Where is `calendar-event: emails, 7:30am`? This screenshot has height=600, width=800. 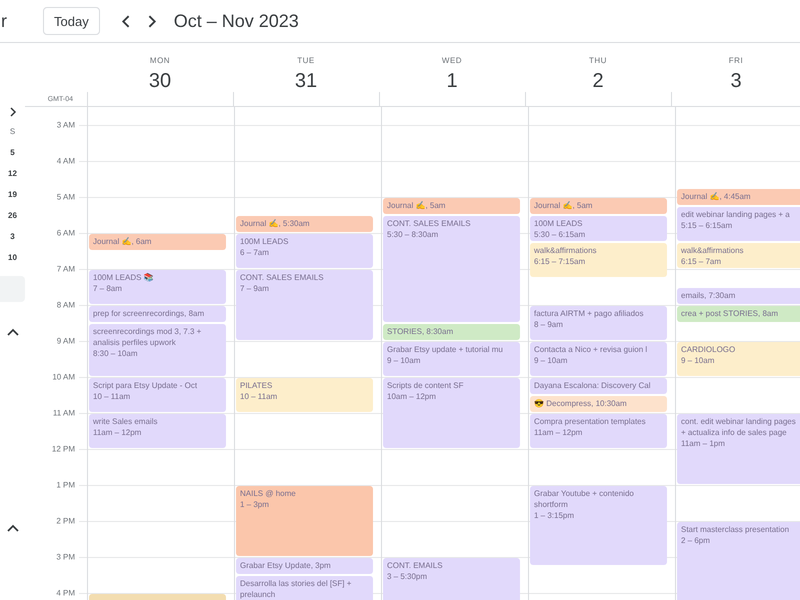
calendar-event: emails, 7:30am is located at coordinates (738, 296).